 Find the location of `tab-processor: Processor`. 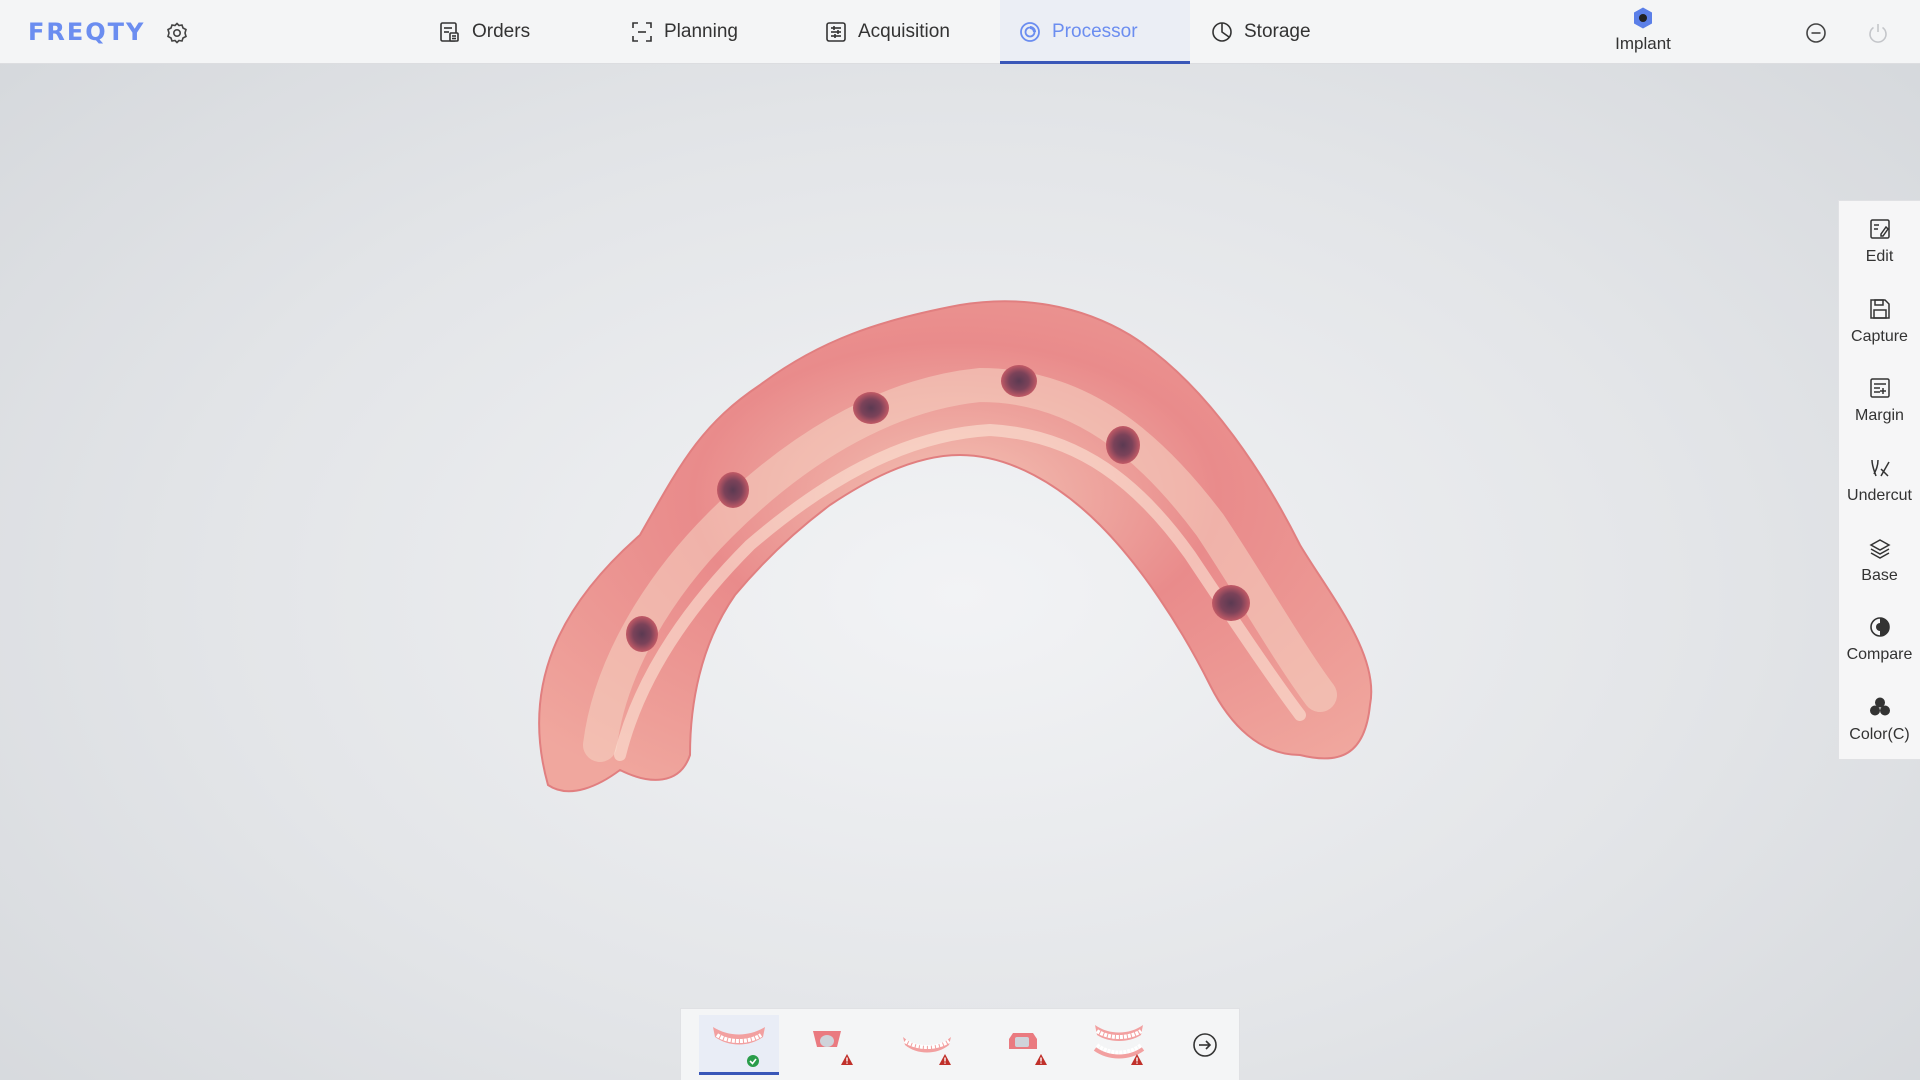

tab-processor: Processor is located at coordinates (1095, 32).